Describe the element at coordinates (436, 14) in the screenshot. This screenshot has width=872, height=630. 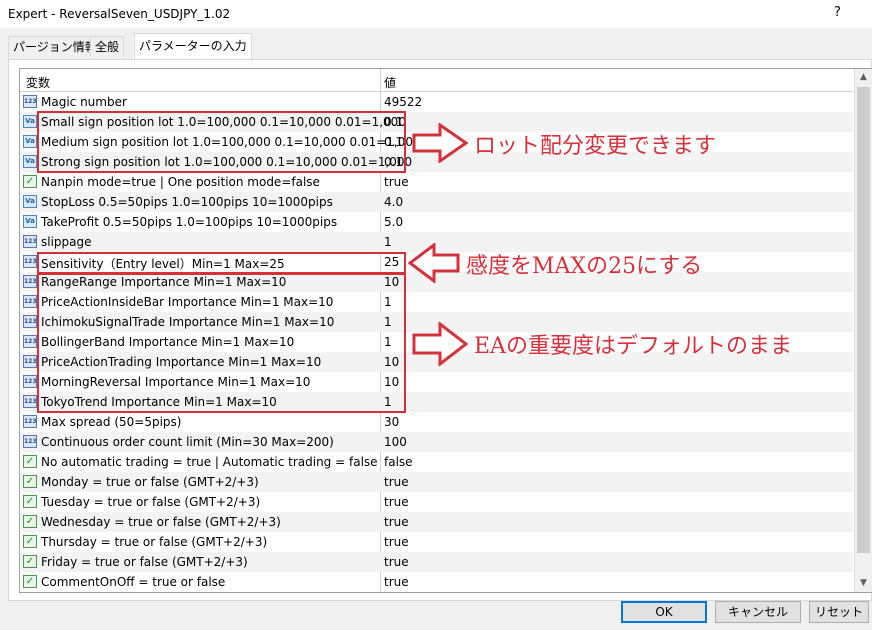
I see `title-bar: Expert - ReversalSeven_USDJPY_1.02 ?` at that location.